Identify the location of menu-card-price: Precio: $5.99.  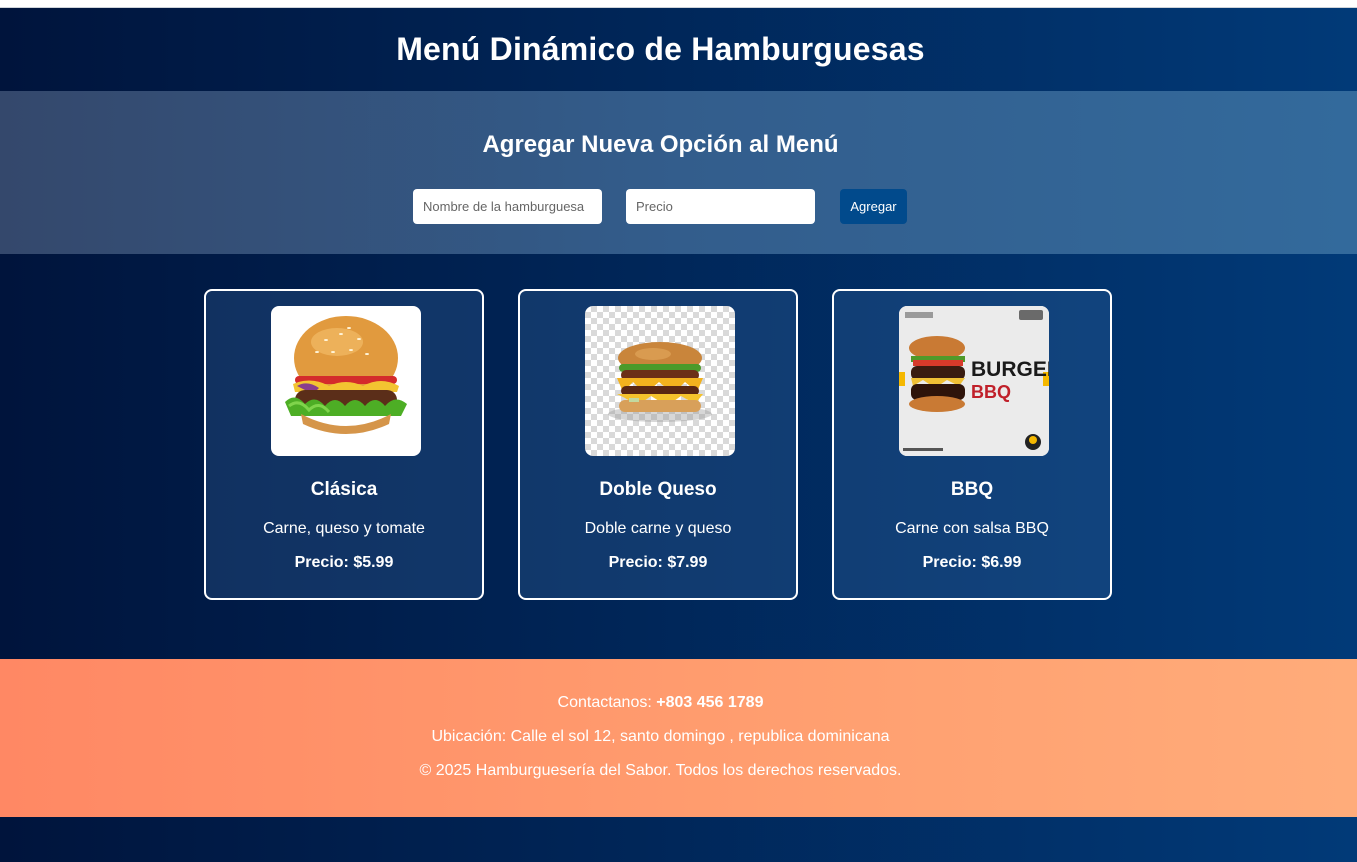
(344, 562).